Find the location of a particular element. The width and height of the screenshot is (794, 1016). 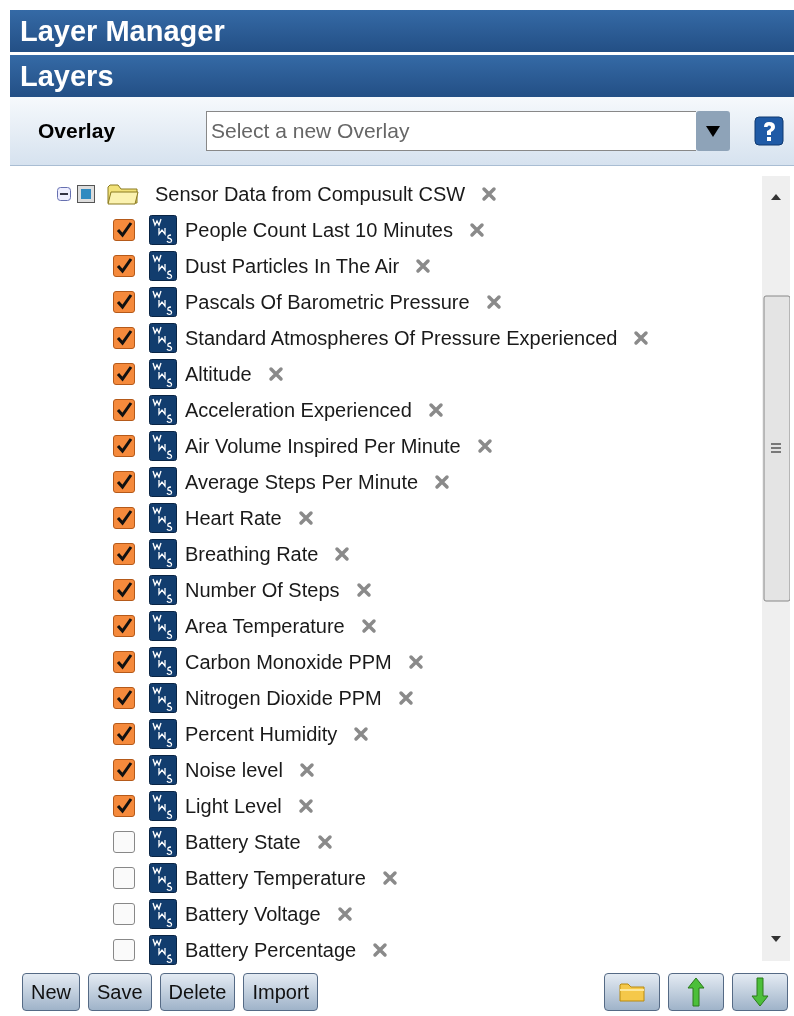

layer-label: Acceleration Experienced is located at coordinates (298, 410).